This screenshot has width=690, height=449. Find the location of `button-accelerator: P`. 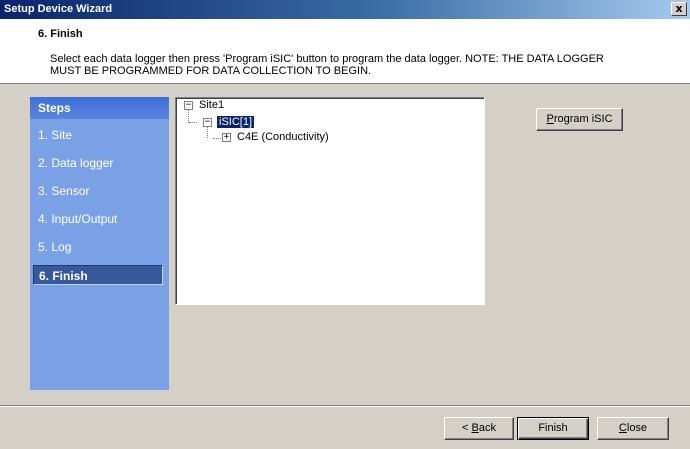

button-accelerator: P is located at coordinates (550, 119).